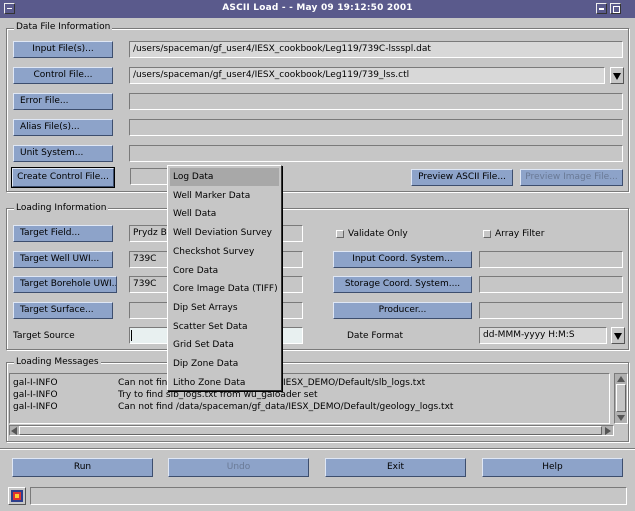 The height and width of the screenshot is (511, 635). Describe the element at coordinates (224, 345) in the screenshot. I see `menu-item-grid-set-data: Grid Set Data` at that location.